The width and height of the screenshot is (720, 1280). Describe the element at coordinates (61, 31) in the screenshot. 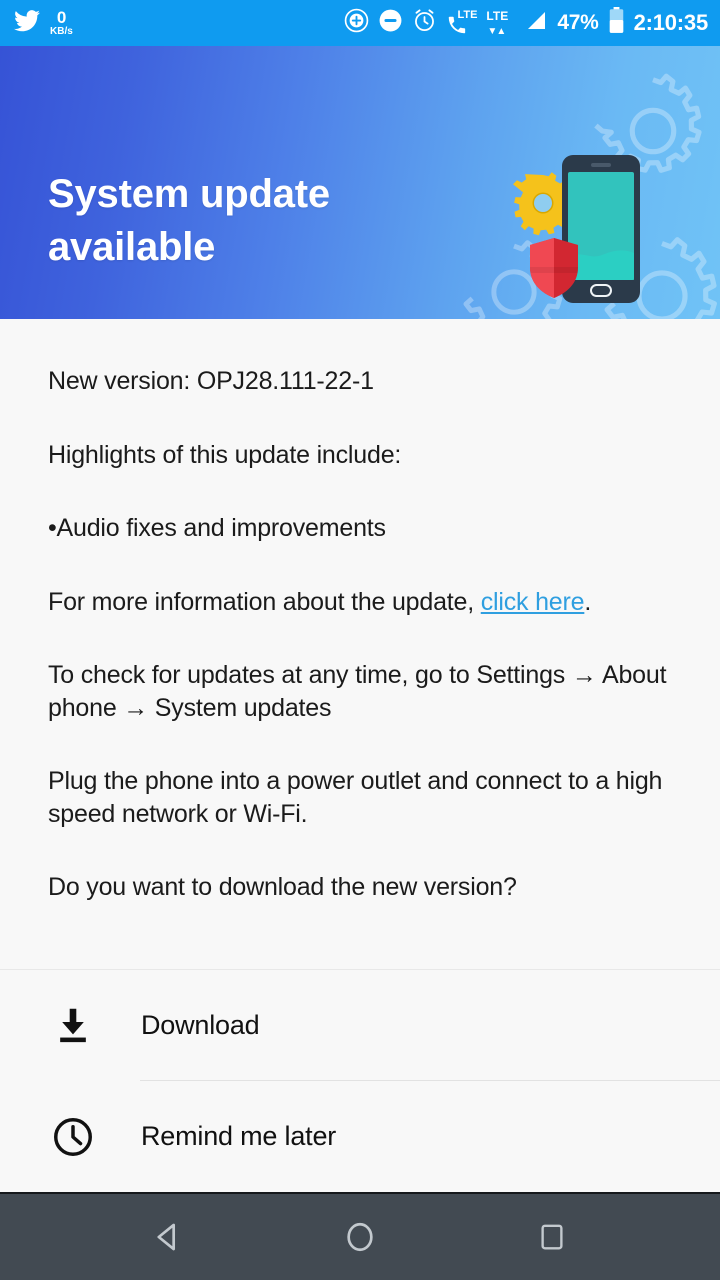

I see `network-speed-unit: KB/s` at that location.